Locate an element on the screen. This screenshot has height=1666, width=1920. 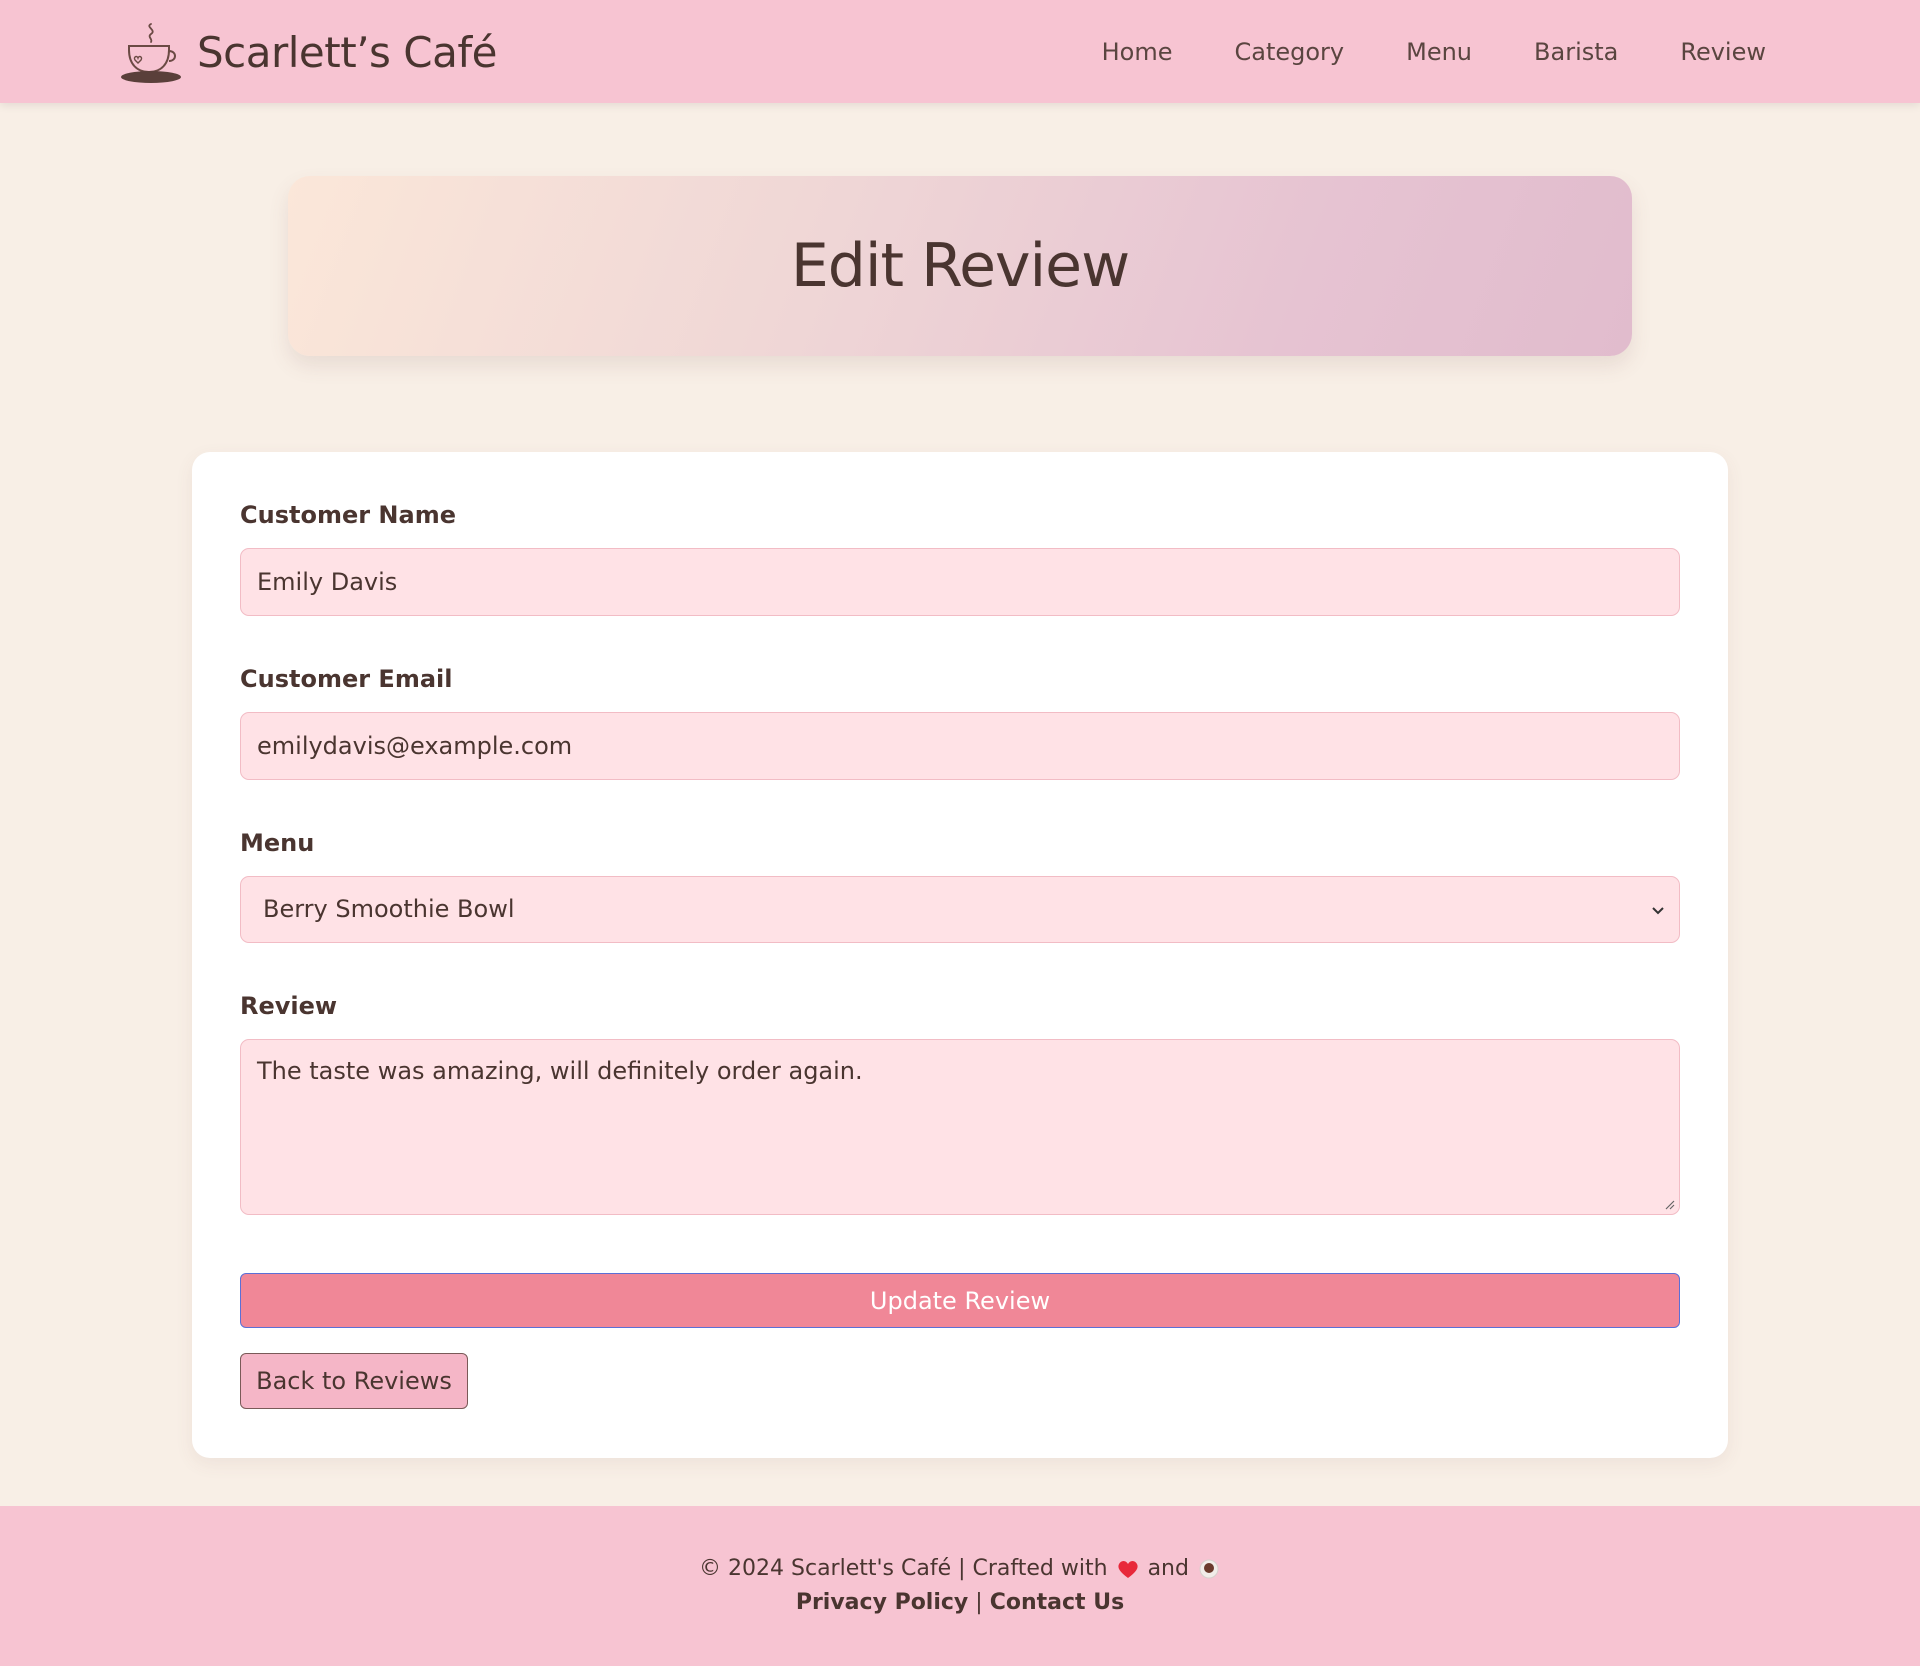
brand: Scarlett’s Café is located at coordinates (309, 52).